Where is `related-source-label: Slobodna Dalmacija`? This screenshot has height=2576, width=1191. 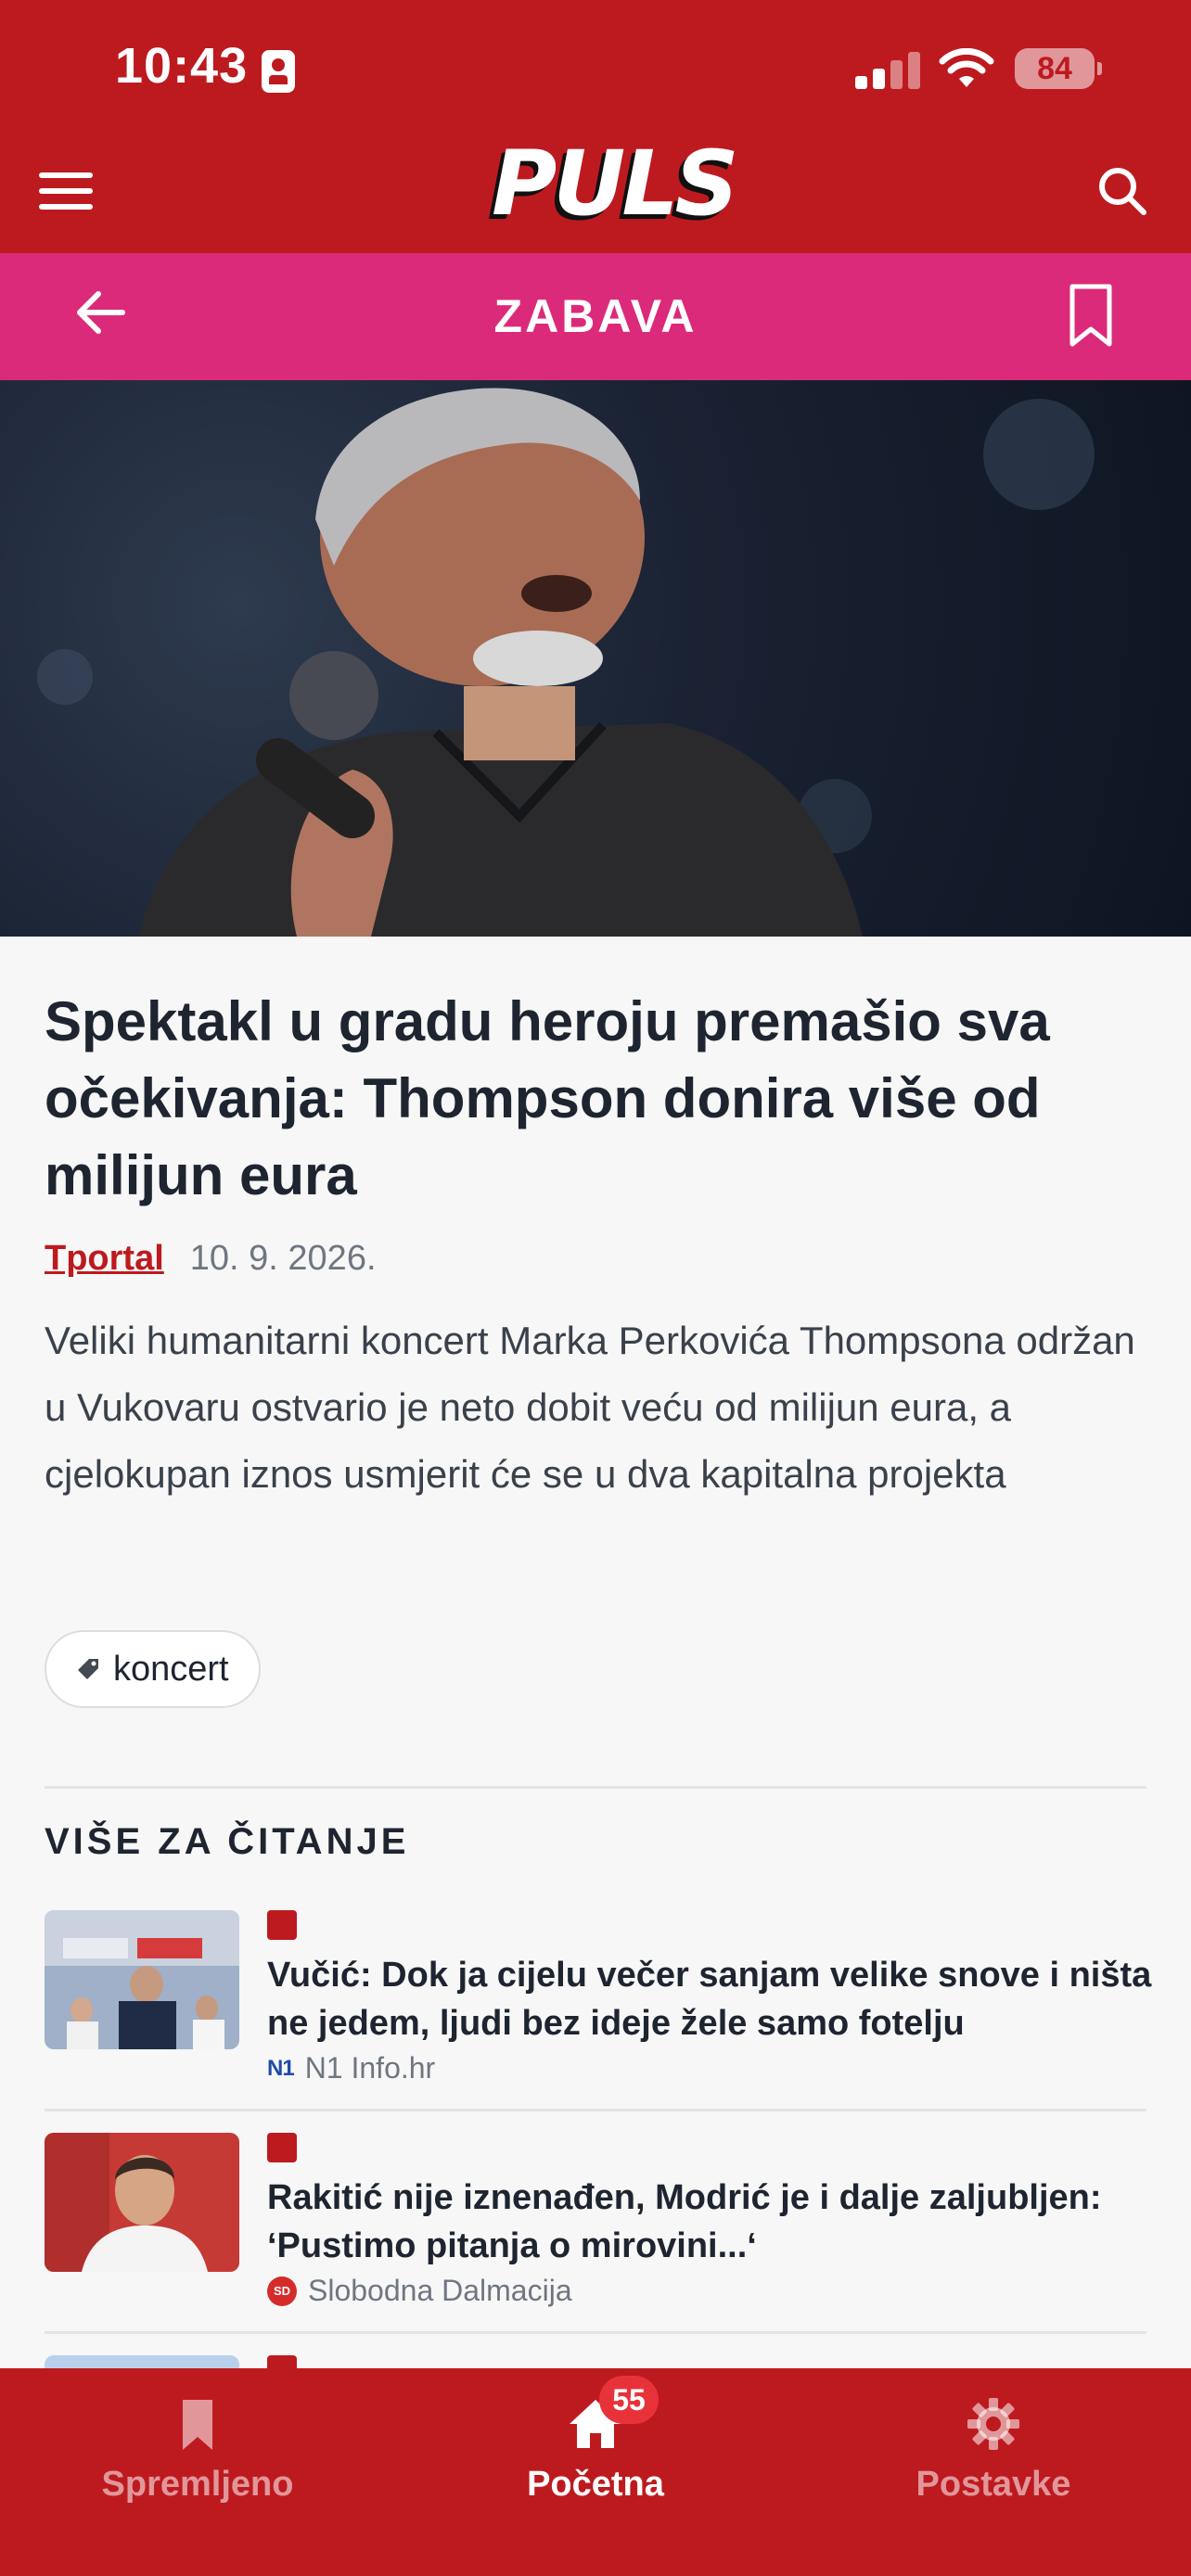
related-source-label: Slobodna Dalmacija is located at coordinates (440, 2290).